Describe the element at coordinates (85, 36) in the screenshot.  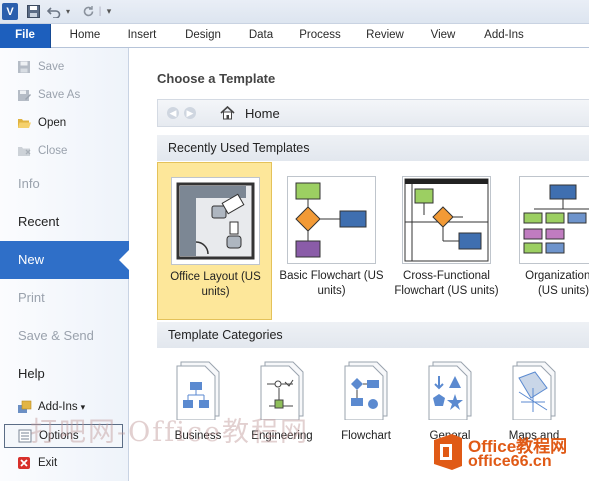
I see `tab-home: Home` at that location.